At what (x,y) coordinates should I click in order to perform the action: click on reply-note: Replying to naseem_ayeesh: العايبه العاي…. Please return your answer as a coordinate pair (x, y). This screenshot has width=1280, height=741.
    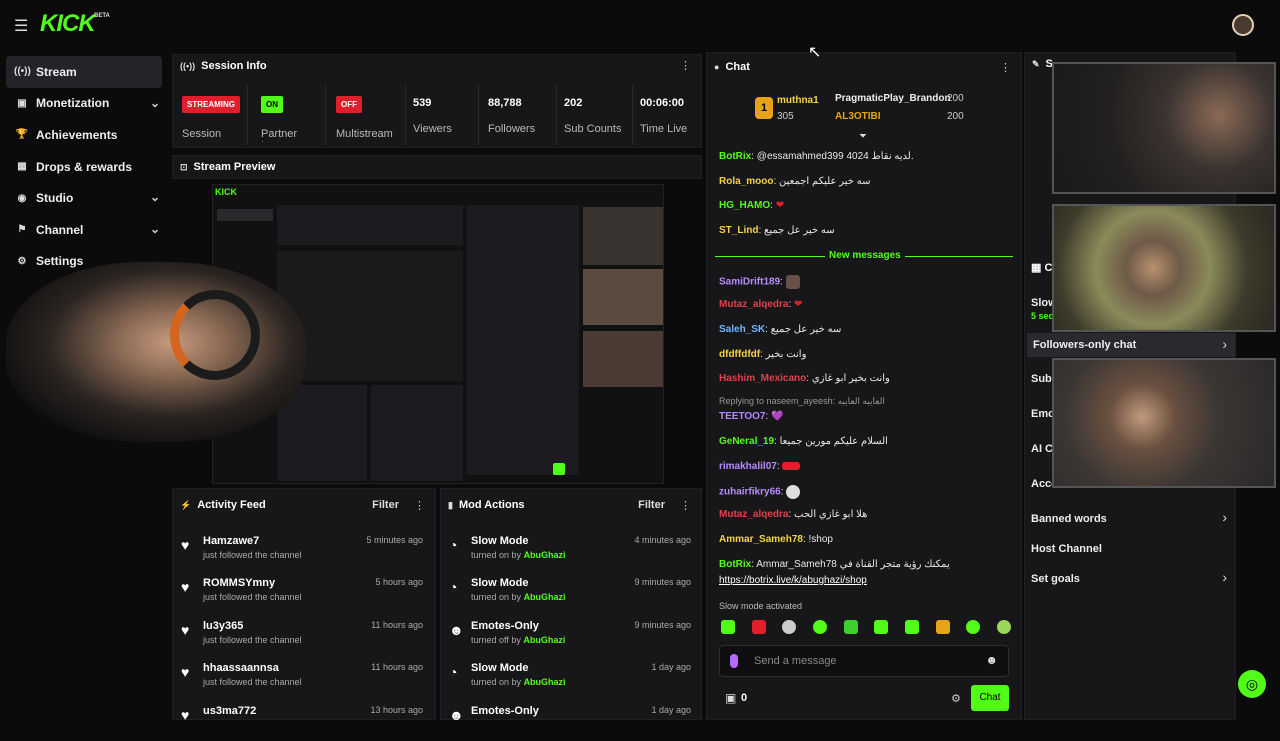
    Looking at the image, I should click on (802, 401).